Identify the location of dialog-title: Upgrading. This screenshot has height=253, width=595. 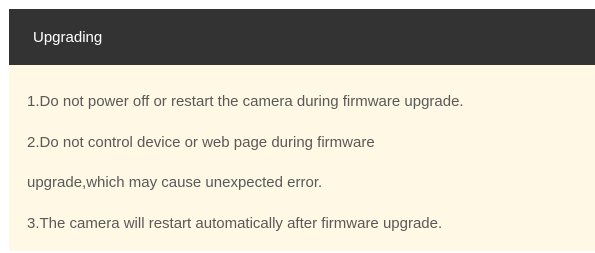
(68, 37).